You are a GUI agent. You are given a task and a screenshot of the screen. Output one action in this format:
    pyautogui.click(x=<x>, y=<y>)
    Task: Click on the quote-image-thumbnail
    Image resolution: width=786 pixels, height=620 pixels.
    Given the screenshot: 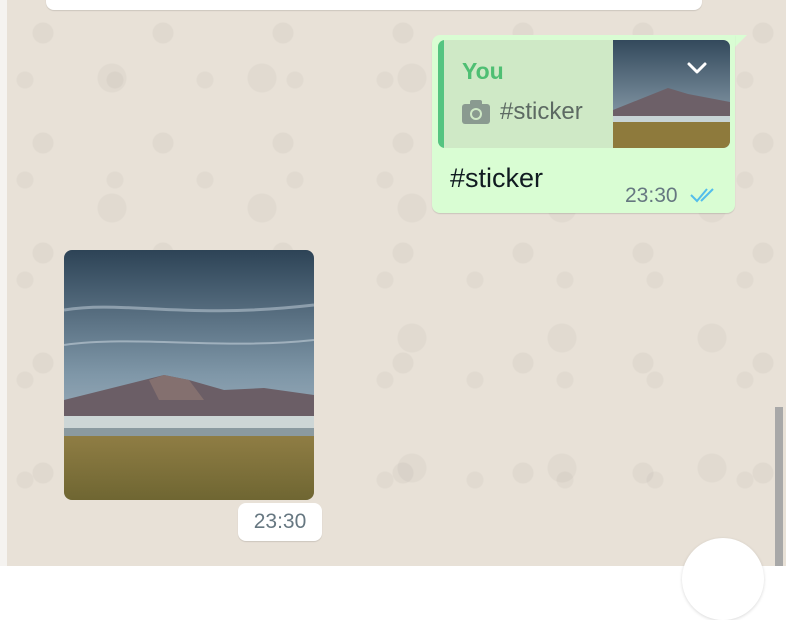 What is the action you would take?
    pyautogui.click(x=671, y=94)
    